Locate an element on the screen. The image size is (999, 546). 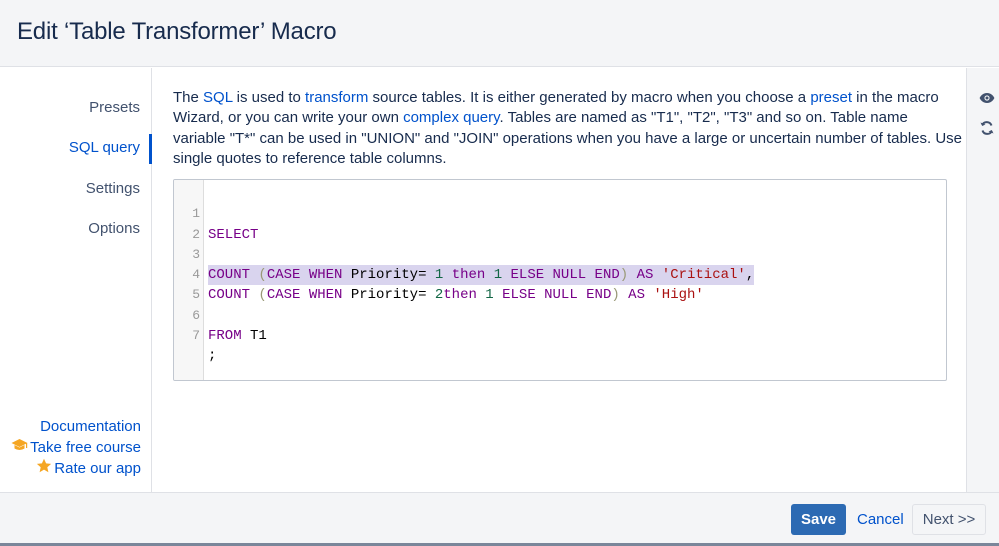
sidebar-item-options: Options is located at coordinates (114, 228).